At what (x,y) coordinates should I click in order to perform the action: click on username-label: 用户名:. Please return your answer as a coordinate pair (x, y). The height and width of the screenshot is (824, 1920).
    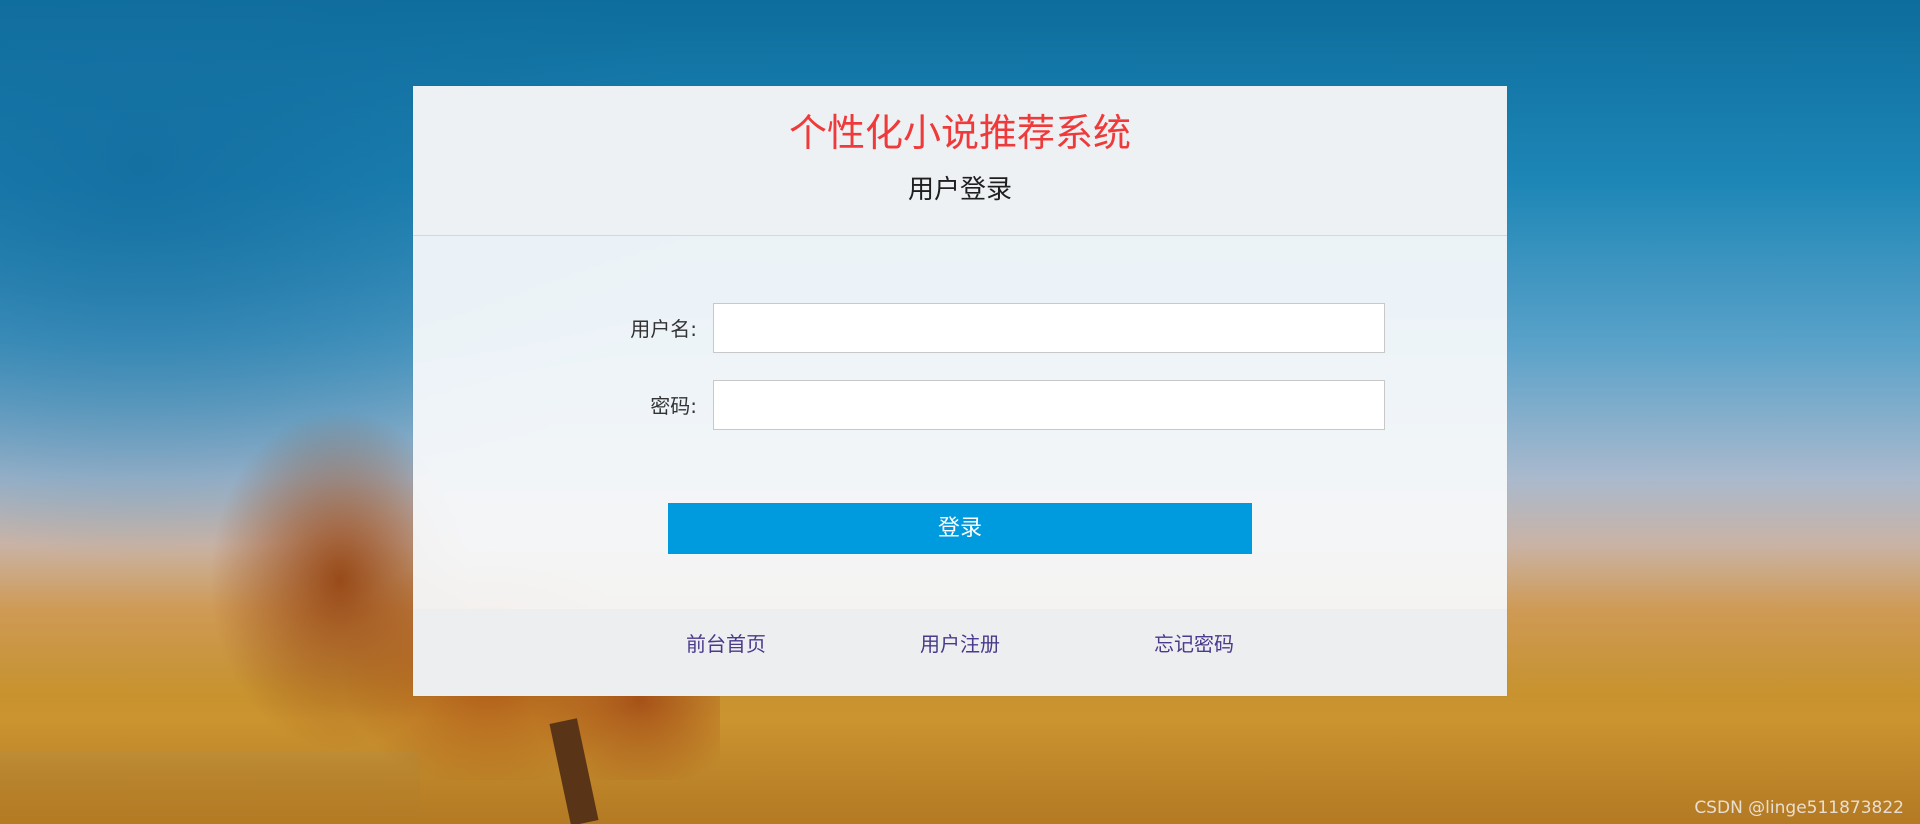
    Looking at the image, I should click on (663, 329).